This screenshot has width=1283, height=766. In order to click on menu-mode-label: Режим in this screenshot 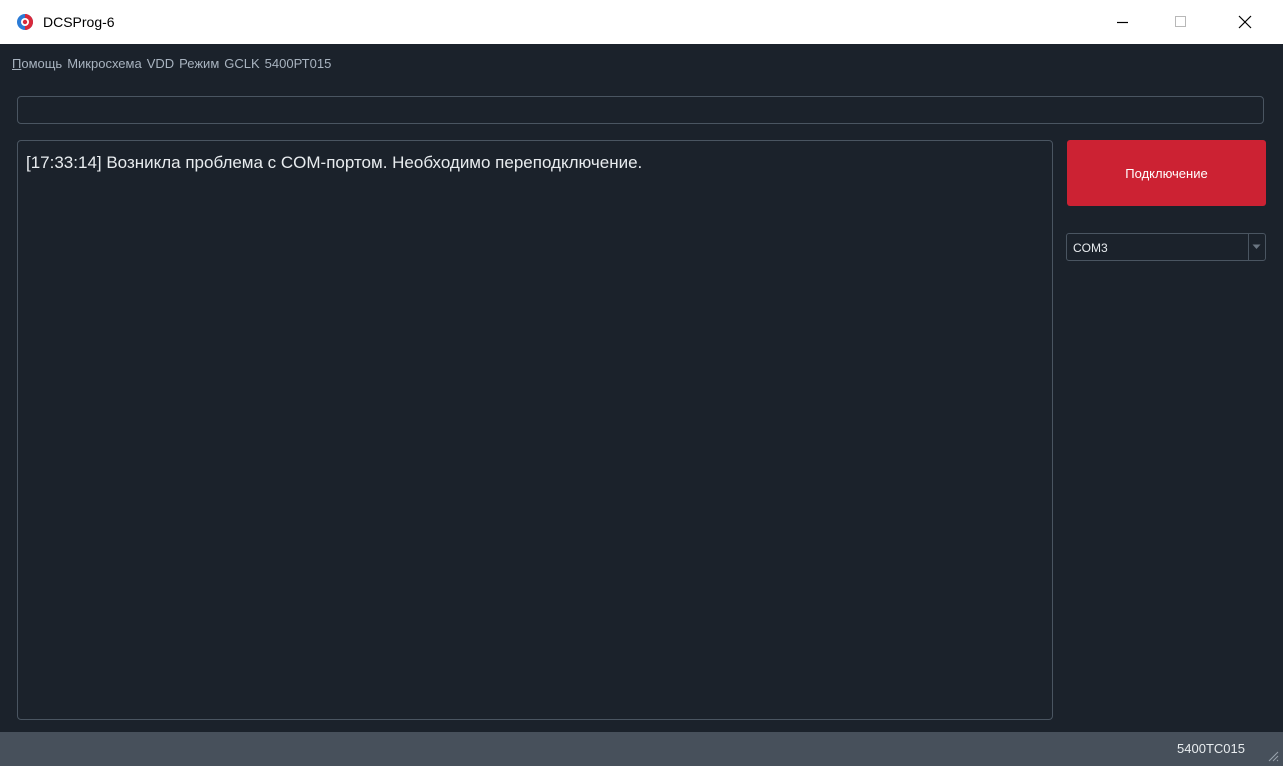, I will do `click(199, 63)`.